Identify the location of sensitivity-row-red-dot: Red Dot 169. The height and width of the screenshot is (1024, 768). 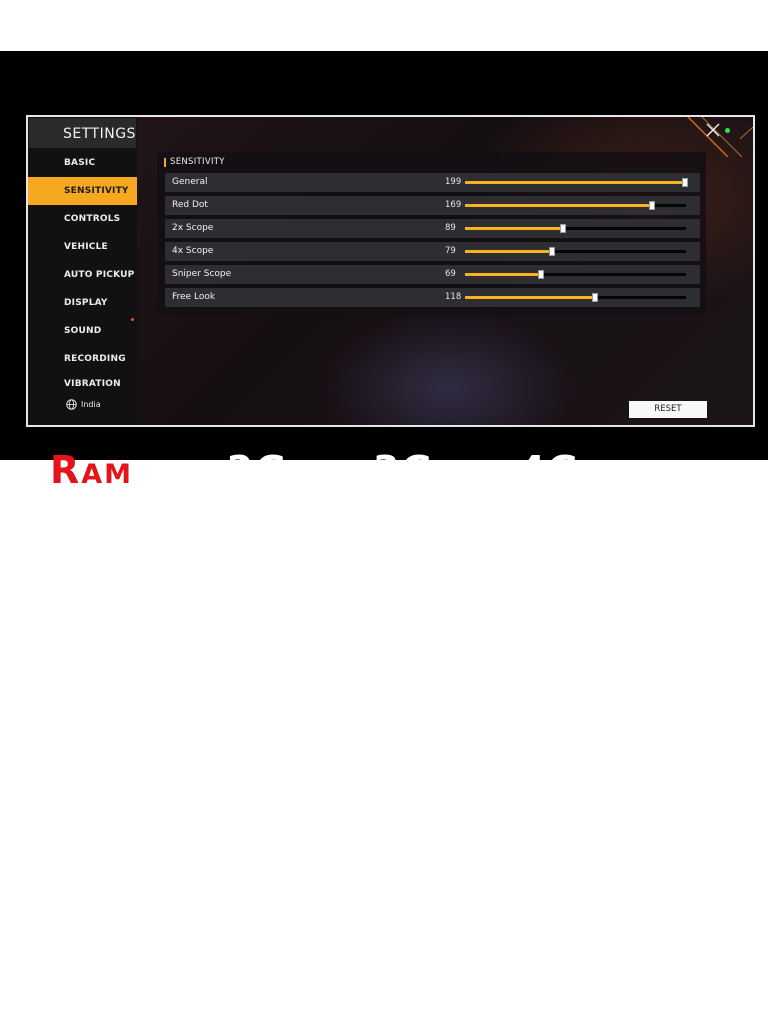
(432, 205).